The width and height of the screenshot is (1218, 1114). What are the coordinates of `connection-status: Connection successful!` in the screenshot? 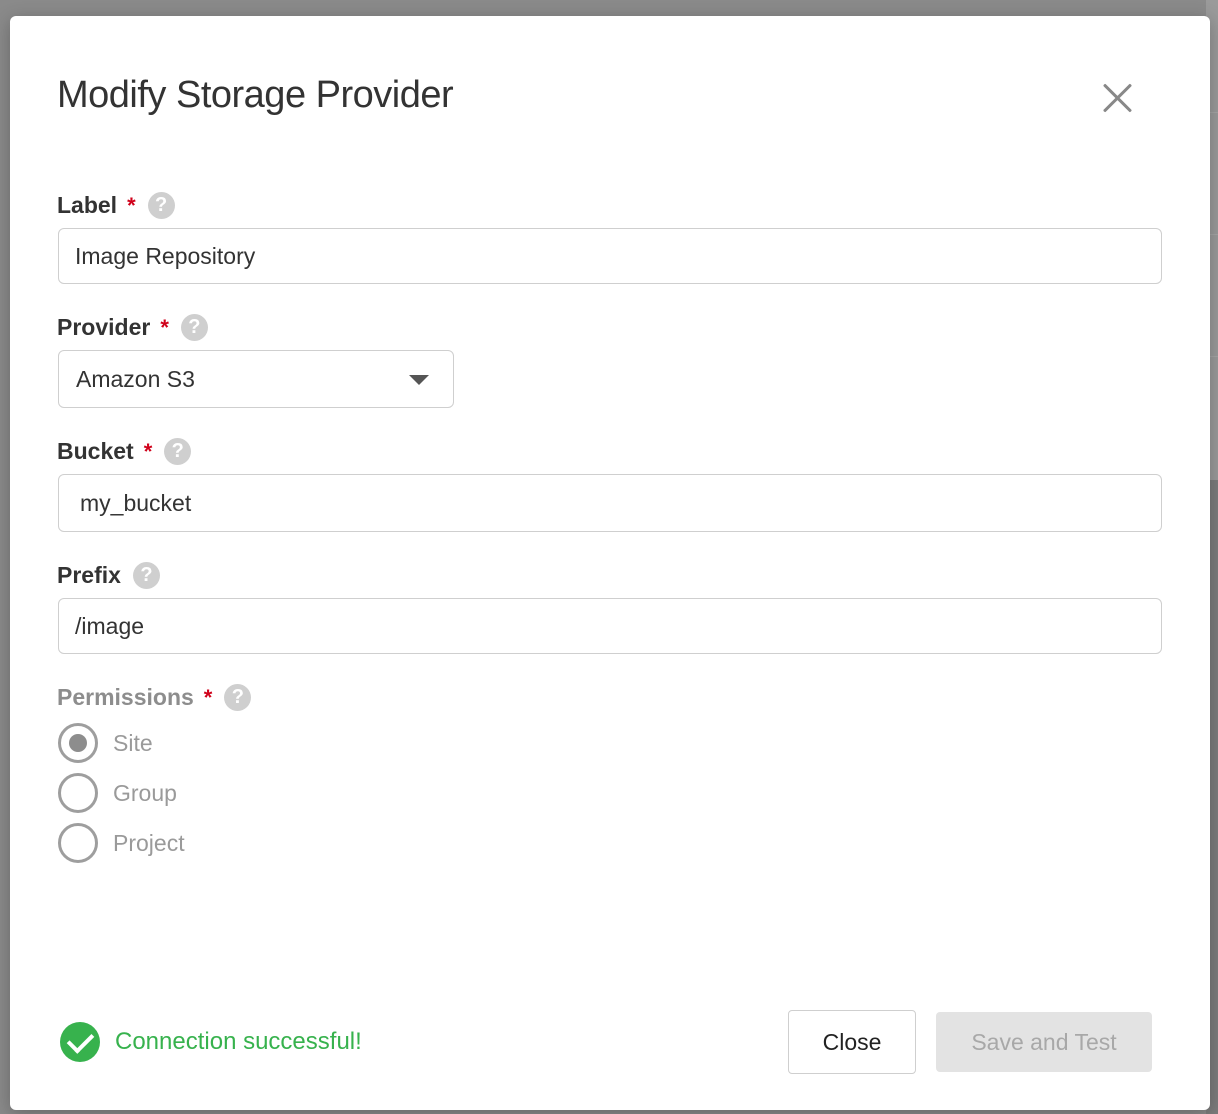 It's located at (211, 1042).